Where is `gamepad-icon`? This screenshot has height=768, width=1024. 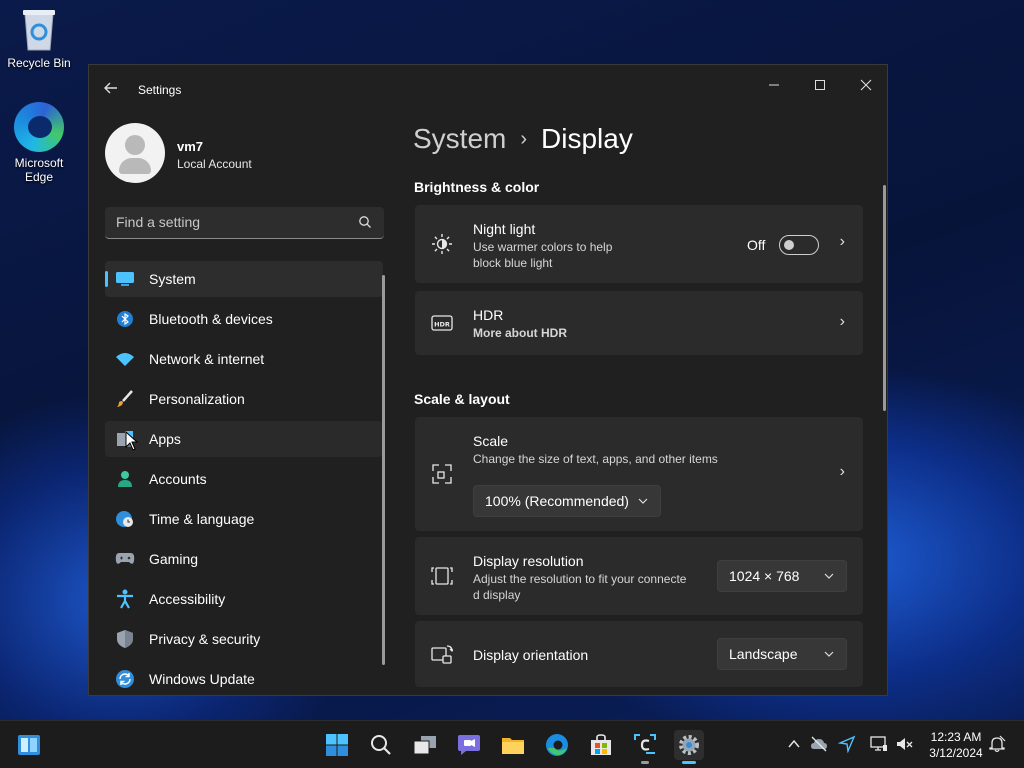
gamepad-icon is located at coordinates (125, 559).